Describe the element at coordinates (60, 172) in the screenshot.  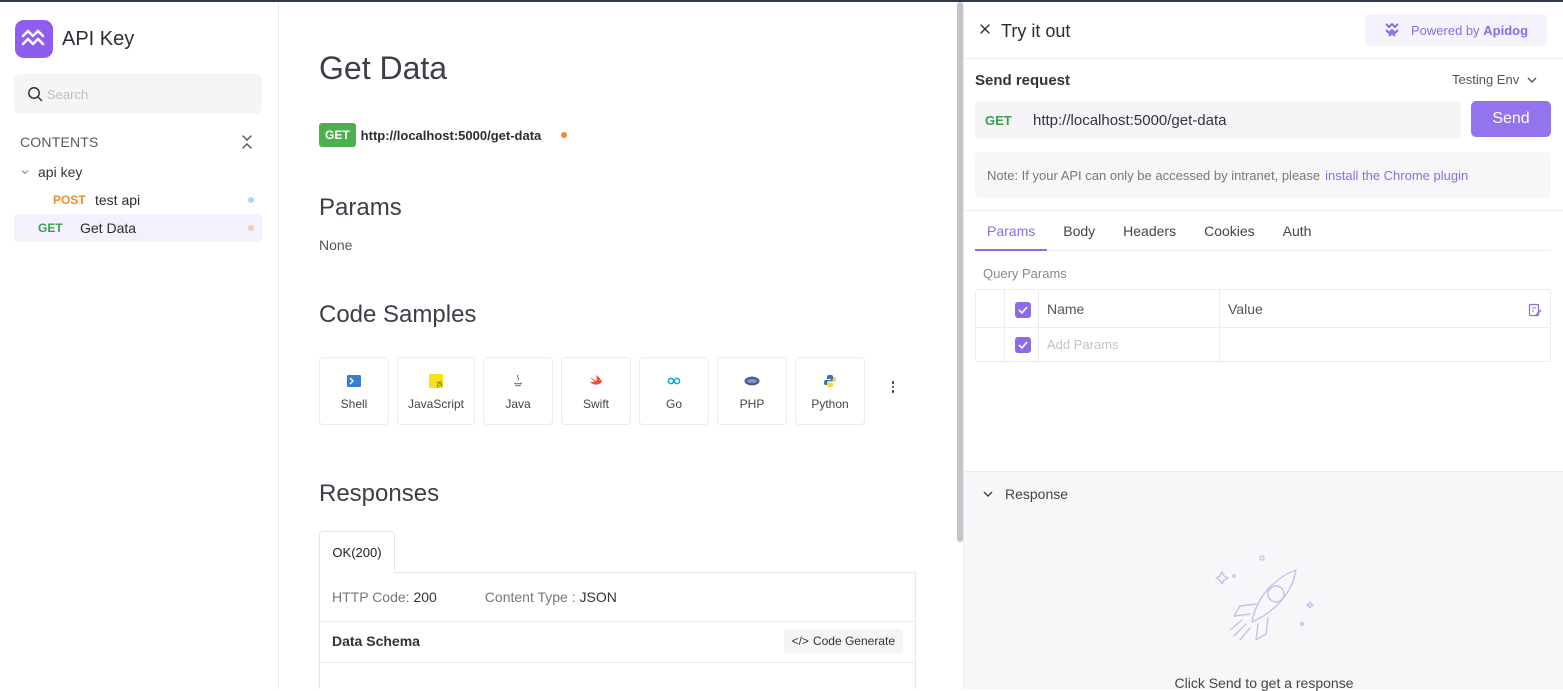
I see `folder-label: api key` at that location.